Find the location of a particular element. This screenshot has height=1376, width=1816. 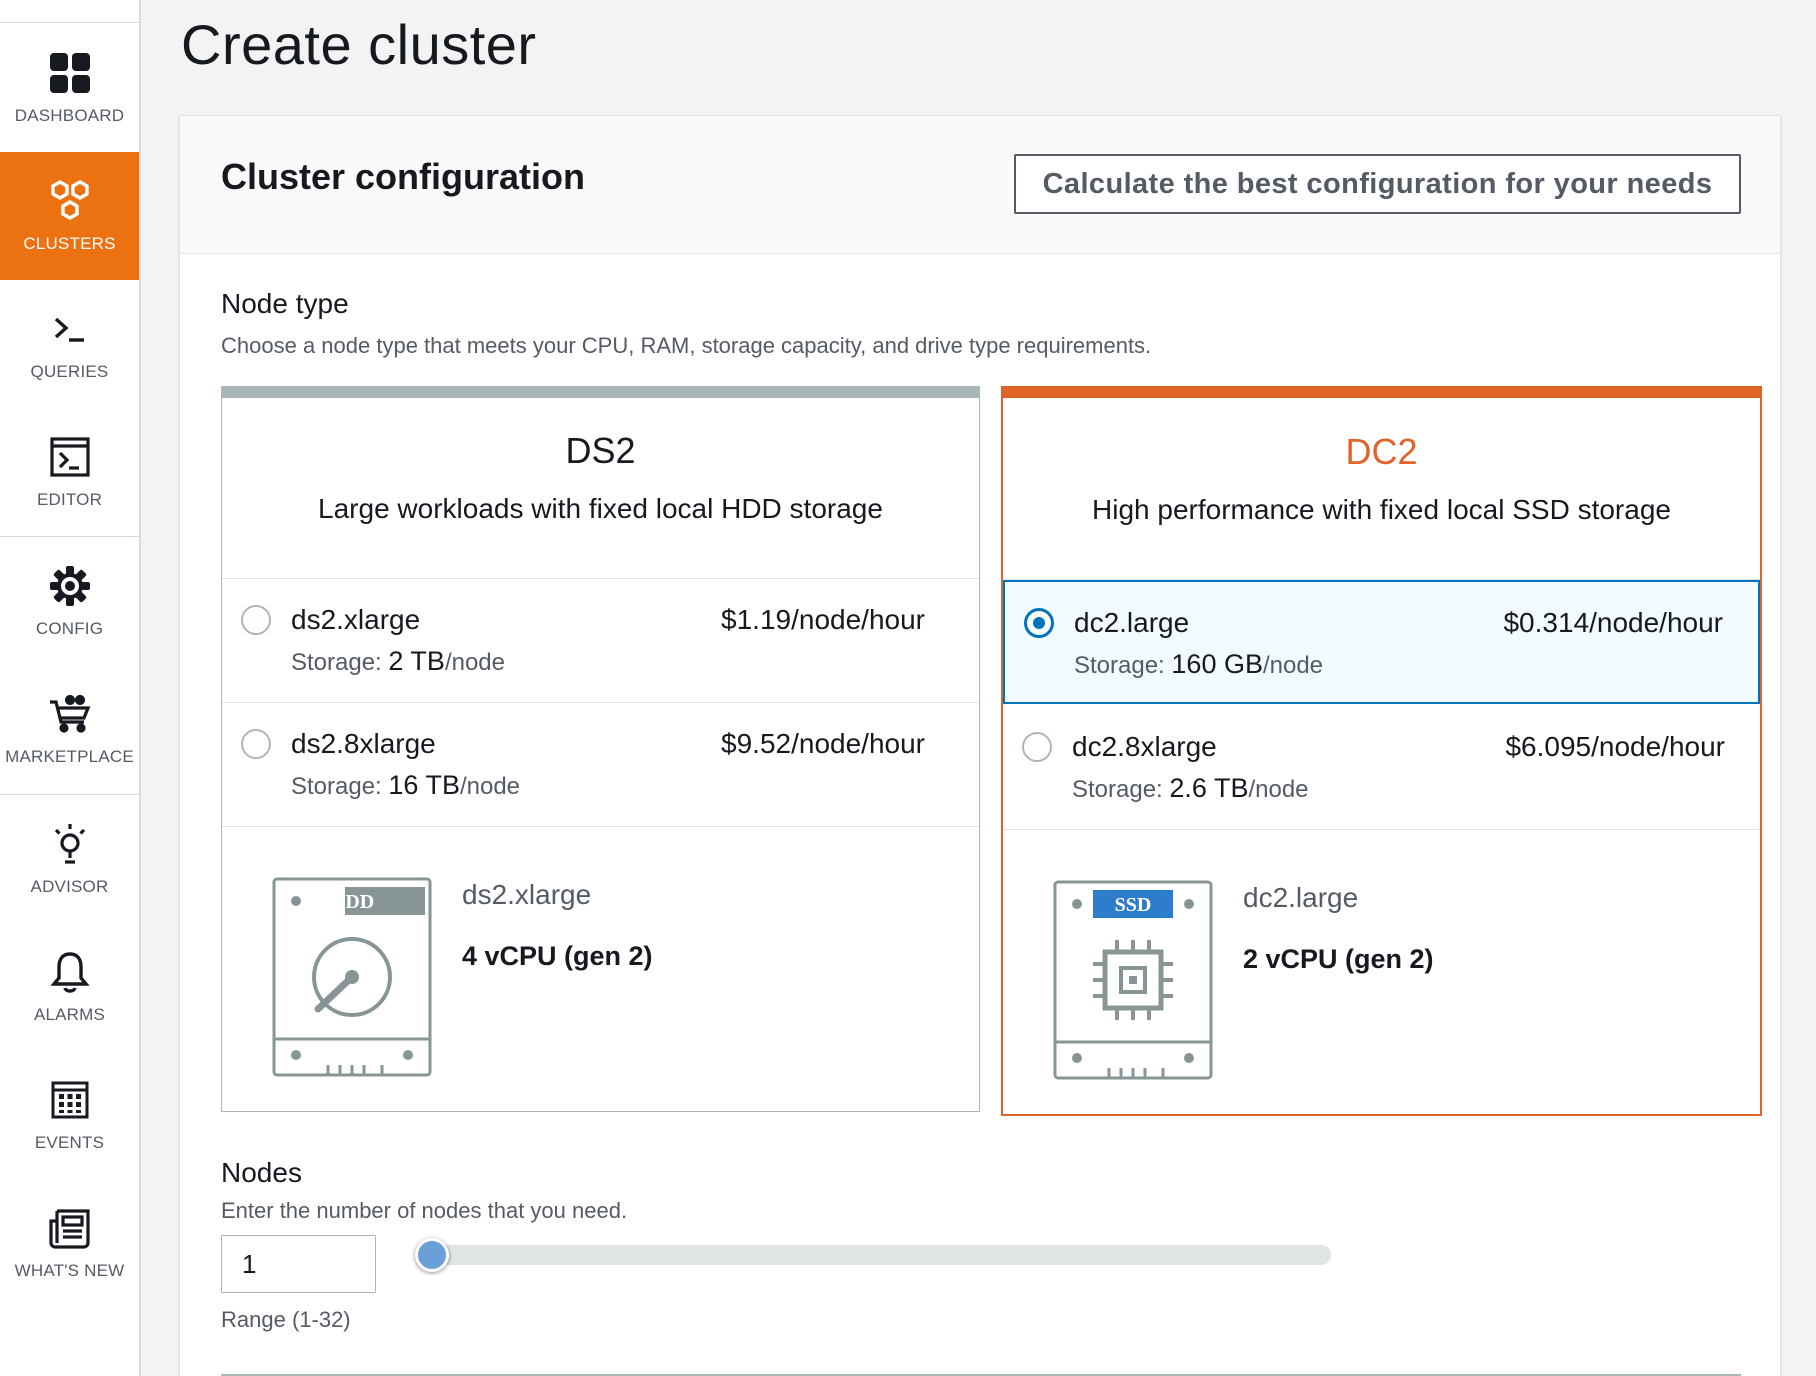

option-price: $0.314/node/hour is located at coordinates (1613, 622).